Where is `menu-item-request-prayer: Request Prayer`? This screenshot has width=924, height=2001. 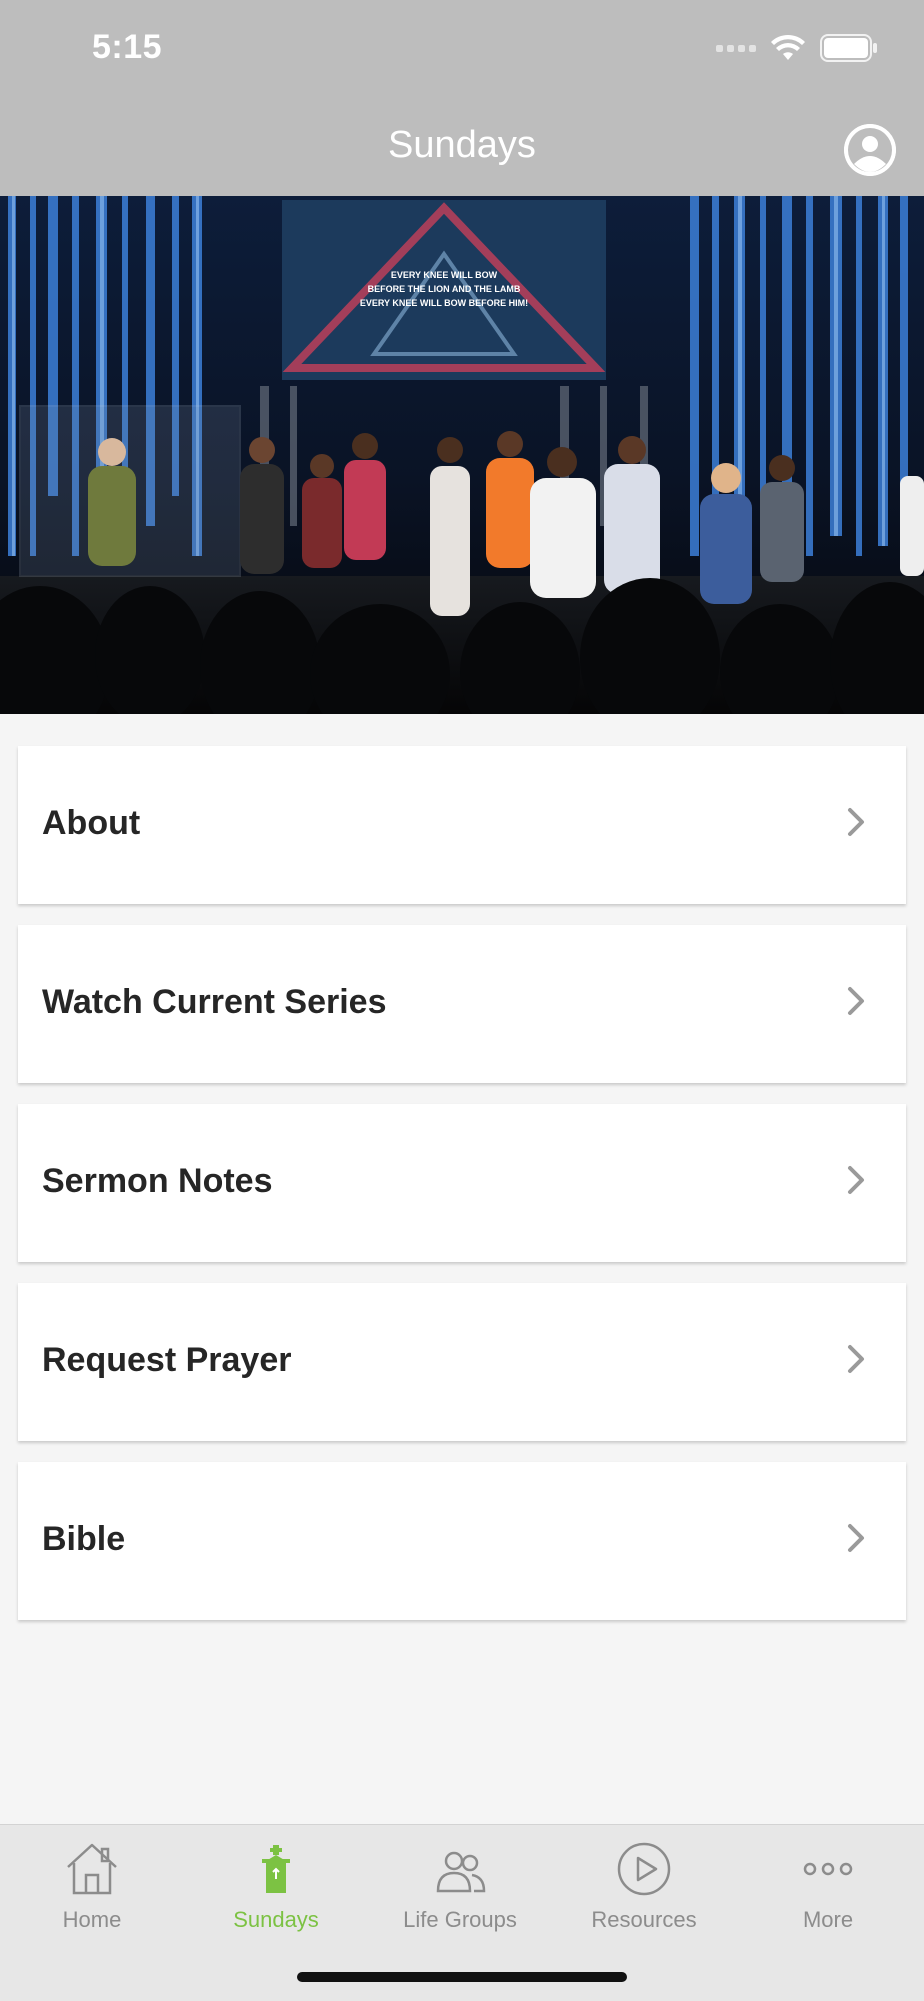 menu-item-request-prayer: Request Prayer is located at coordinates (462, 1362).